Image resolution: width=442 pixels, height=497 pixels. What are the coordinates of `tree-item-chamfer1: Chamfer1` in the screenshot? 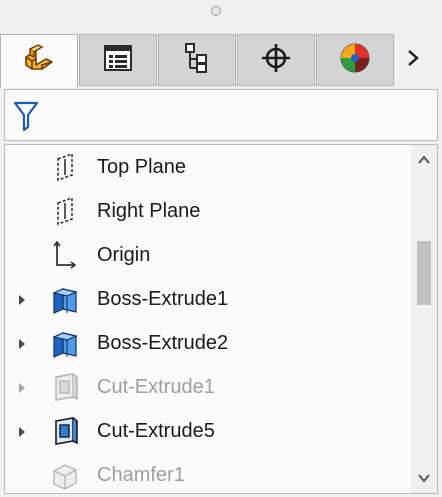 It's located at (205, 473).